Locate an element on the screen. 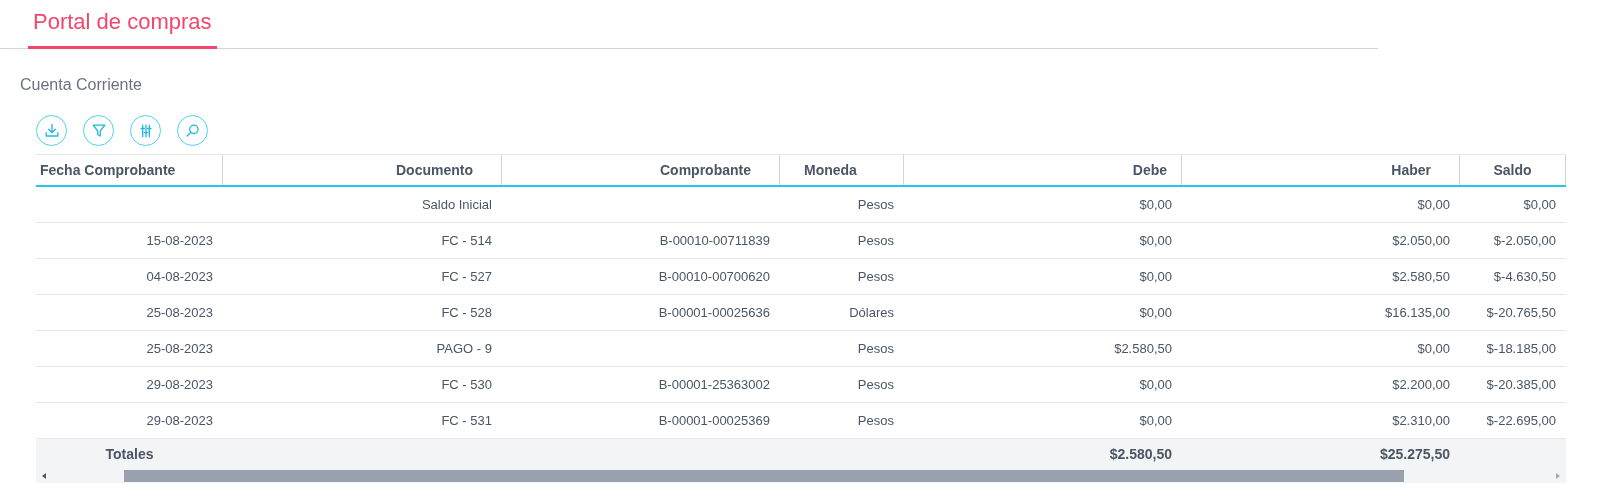 The image size is (1600, 497). table-cell: Dólares is located at coordinates (871, 312).